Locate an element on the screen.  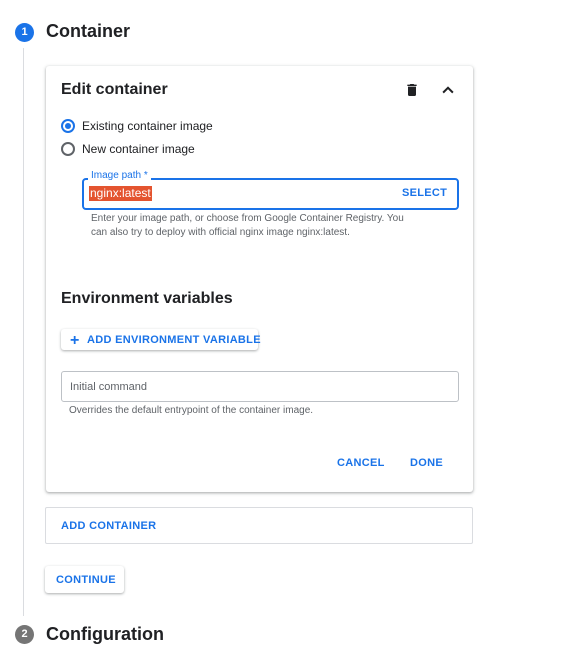
existing-image-label: Existing container image is located at coordinates (147, 126).